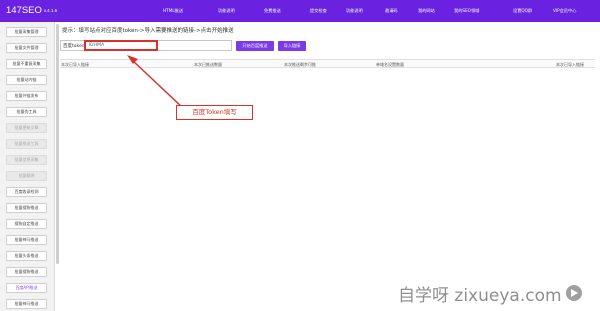 The height and width of the screenshot is (311, 600). Describe the element at coordinates (573, 293) in the screenshot. I see `play-logo-icon` at that location.